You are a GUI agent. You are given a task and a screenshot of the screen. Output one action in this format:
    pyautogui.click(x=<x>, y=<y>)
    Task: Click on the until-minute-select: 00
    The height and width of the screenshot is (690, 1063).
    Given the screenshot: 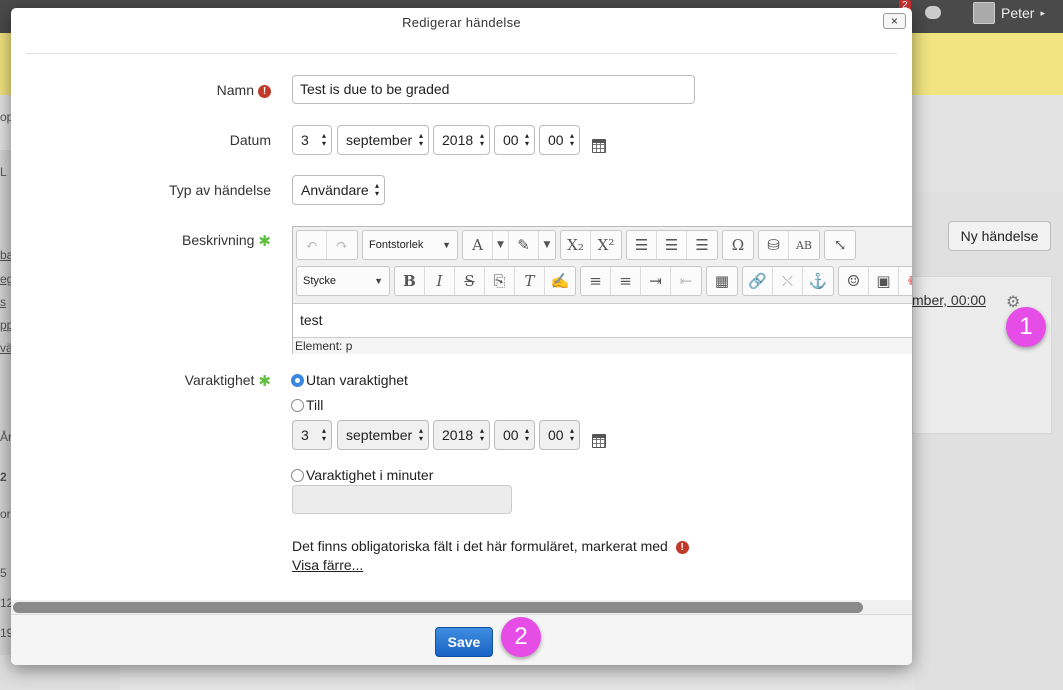 What is the action you would take?
    pyautogui.click(x=559, y=435)
    